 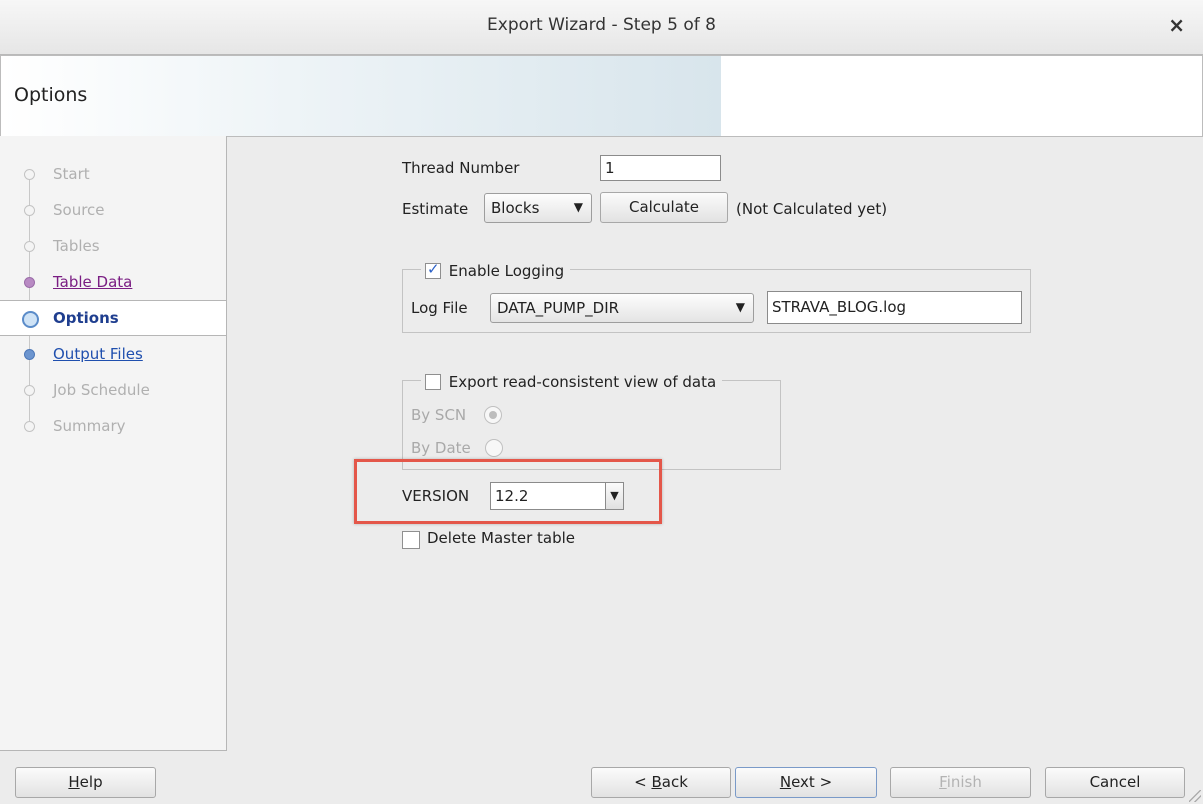 What do you see at coordinates (113, 246) in the screenshot?
I see `nav-step-tables: Tables` at bounding box center [113, 246].